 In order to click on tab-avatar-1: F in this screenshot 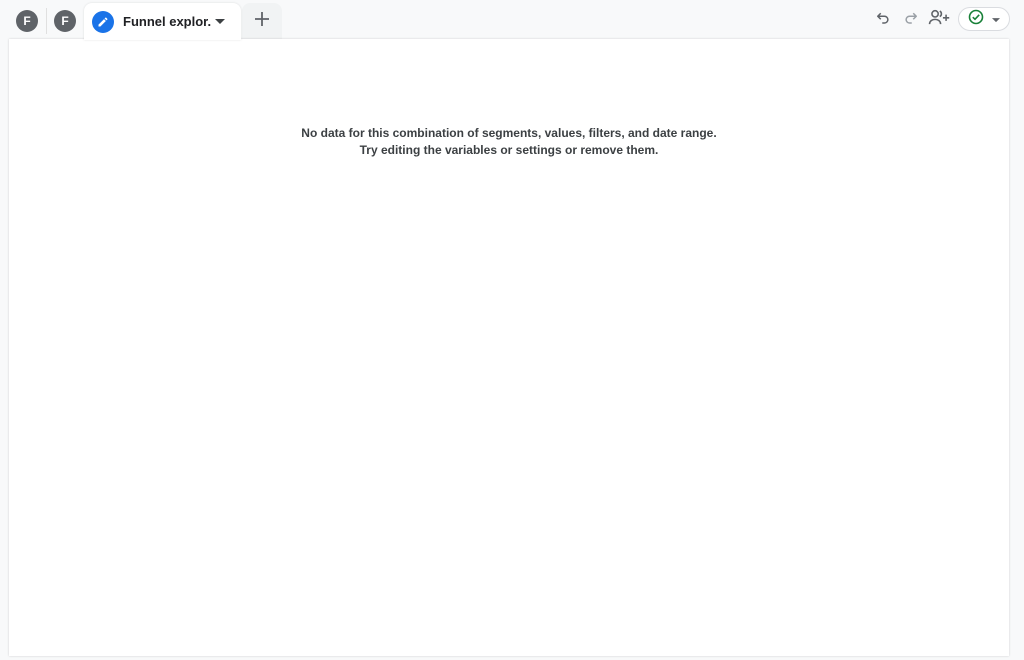, I will do `click(27, 21)`.